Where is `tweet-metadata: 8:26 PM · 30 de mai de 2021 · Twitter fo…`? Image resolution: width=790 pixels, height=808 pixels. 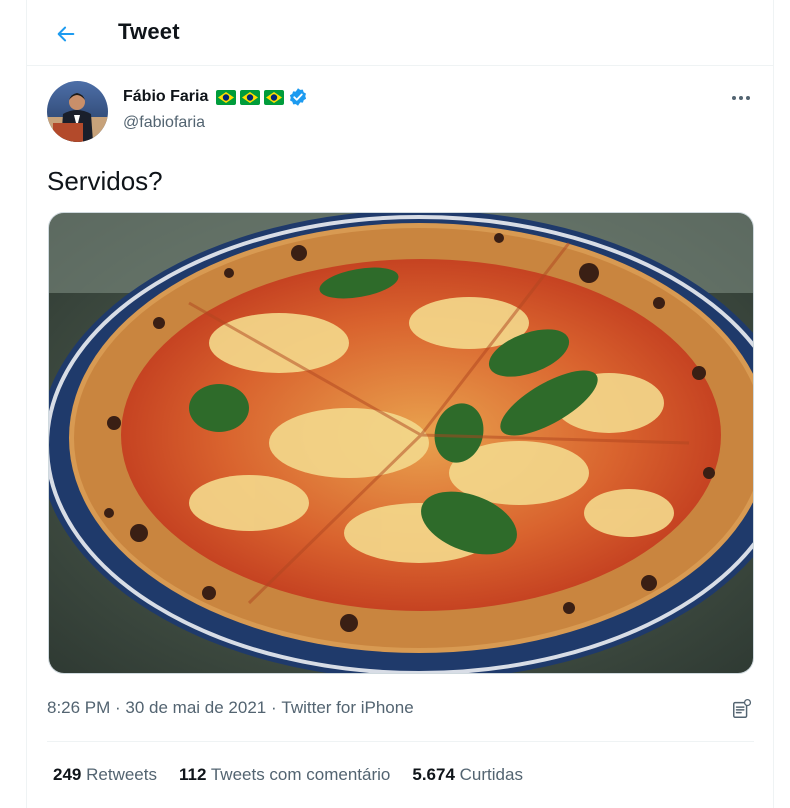
tweet-metadata: 8:26 PM · 30 de mai de 2021 · Twitter fo… is located at coordinates (230, 708).